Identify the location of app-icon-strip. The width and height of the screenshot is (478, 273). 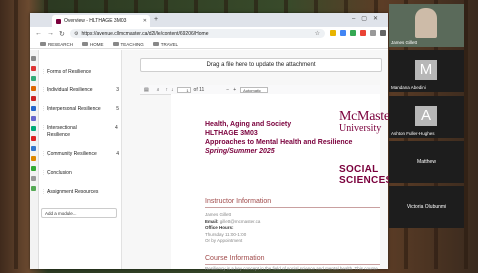
(34, 159).